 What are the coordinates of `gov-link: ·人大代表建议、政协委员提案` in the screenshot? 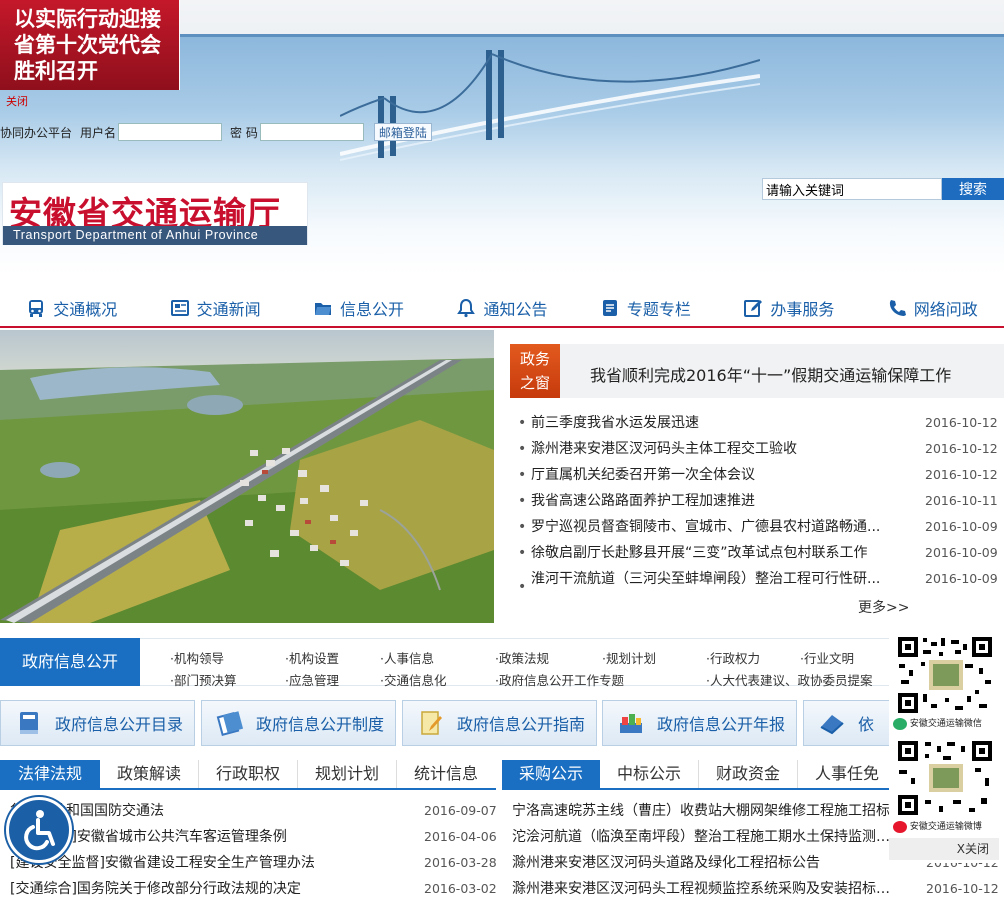 It's located at (789, 679).